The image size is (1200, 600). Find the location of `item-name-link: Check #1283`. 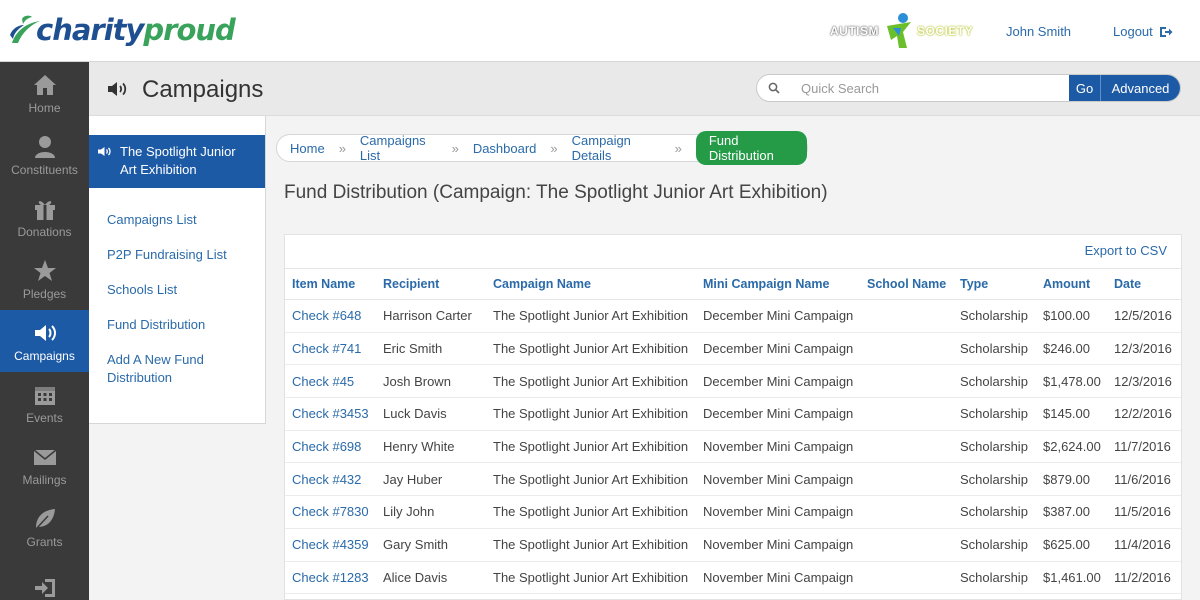

item-name-link: Check #1283 is located at coordinates (330, 578).